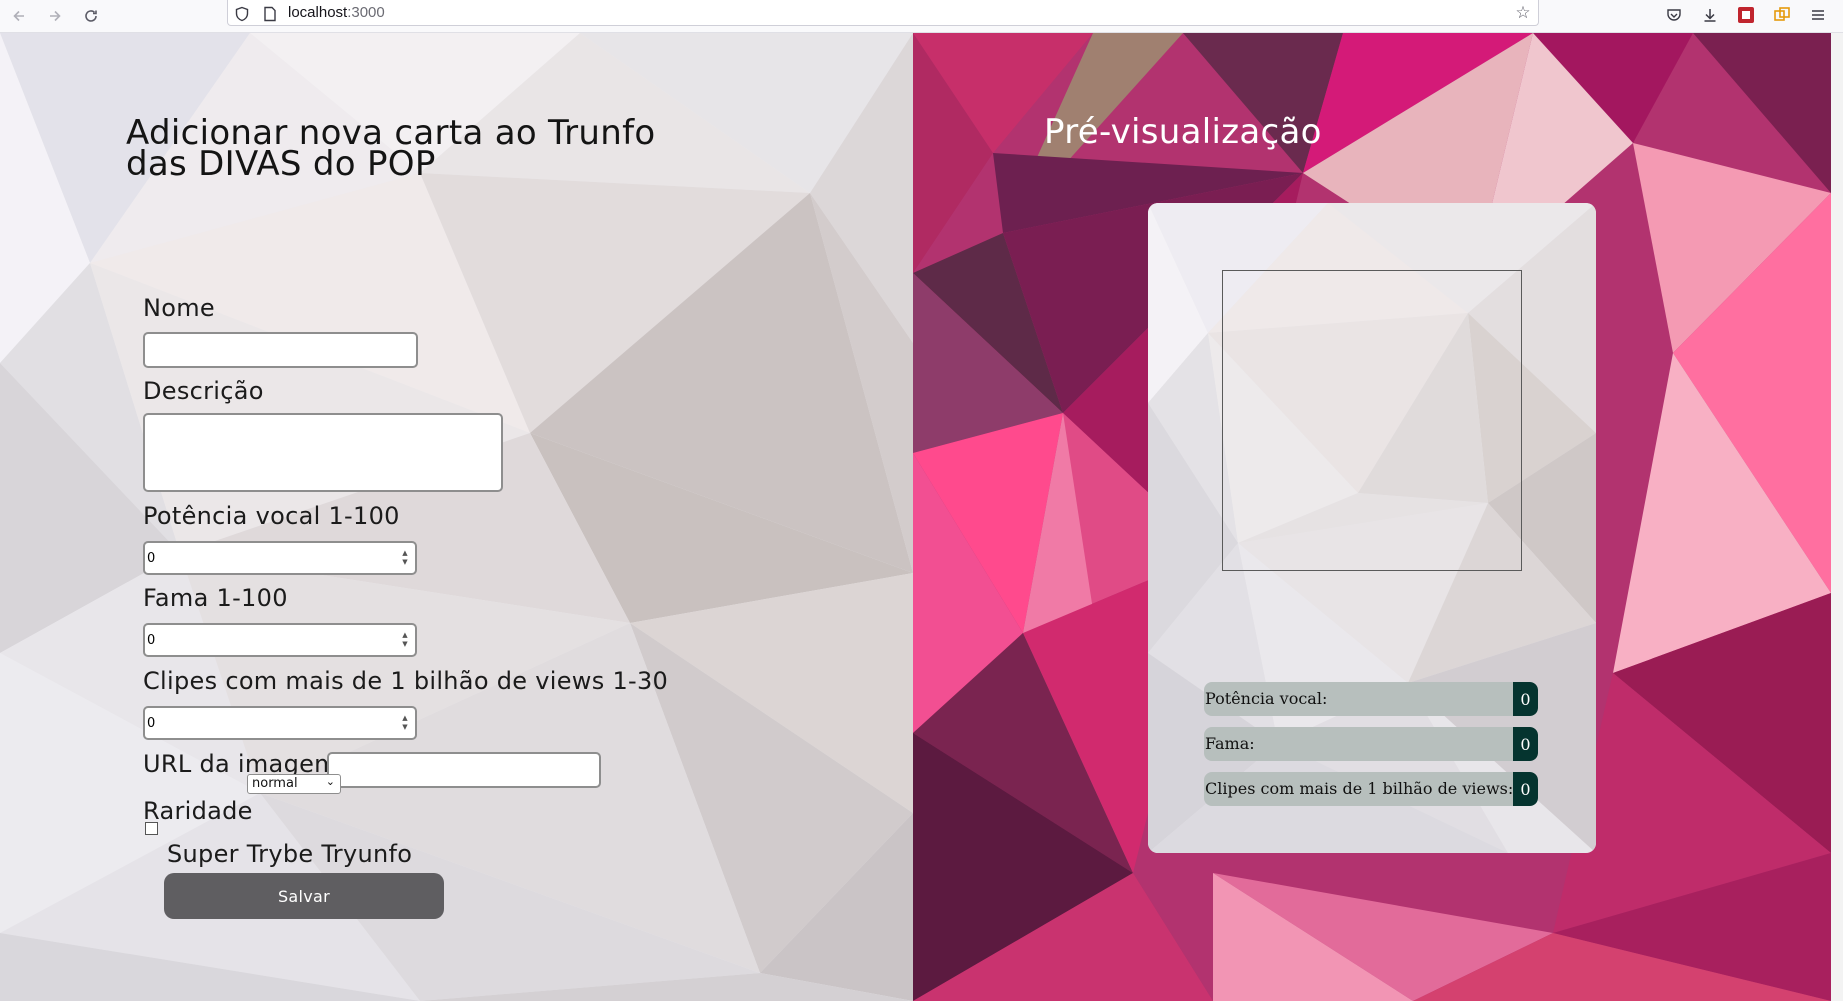 This screenshot has width=1843, height=1001. I want to click on preview-title: Pré-visualização, so click(1183, 132).